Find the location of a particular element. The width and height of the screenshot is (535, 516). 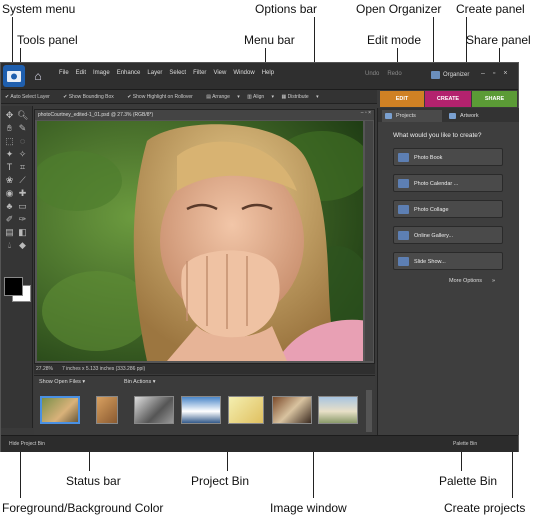

photo-collage-button: Photo Collage is located at coordinates (448, 209).